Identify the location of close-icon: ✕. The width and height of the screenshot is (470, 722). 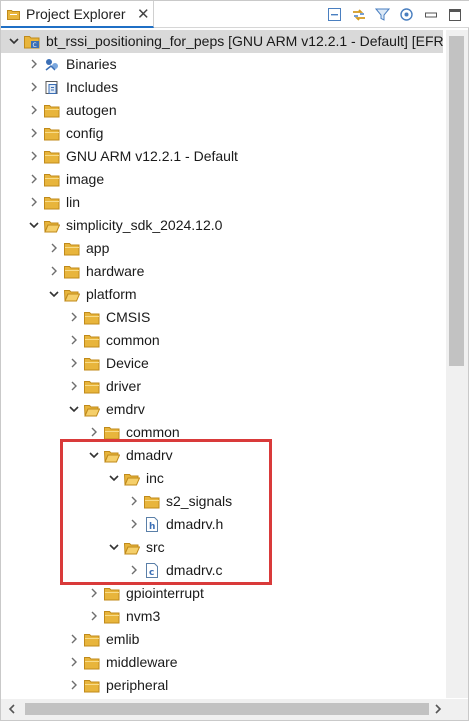
(143, 14).